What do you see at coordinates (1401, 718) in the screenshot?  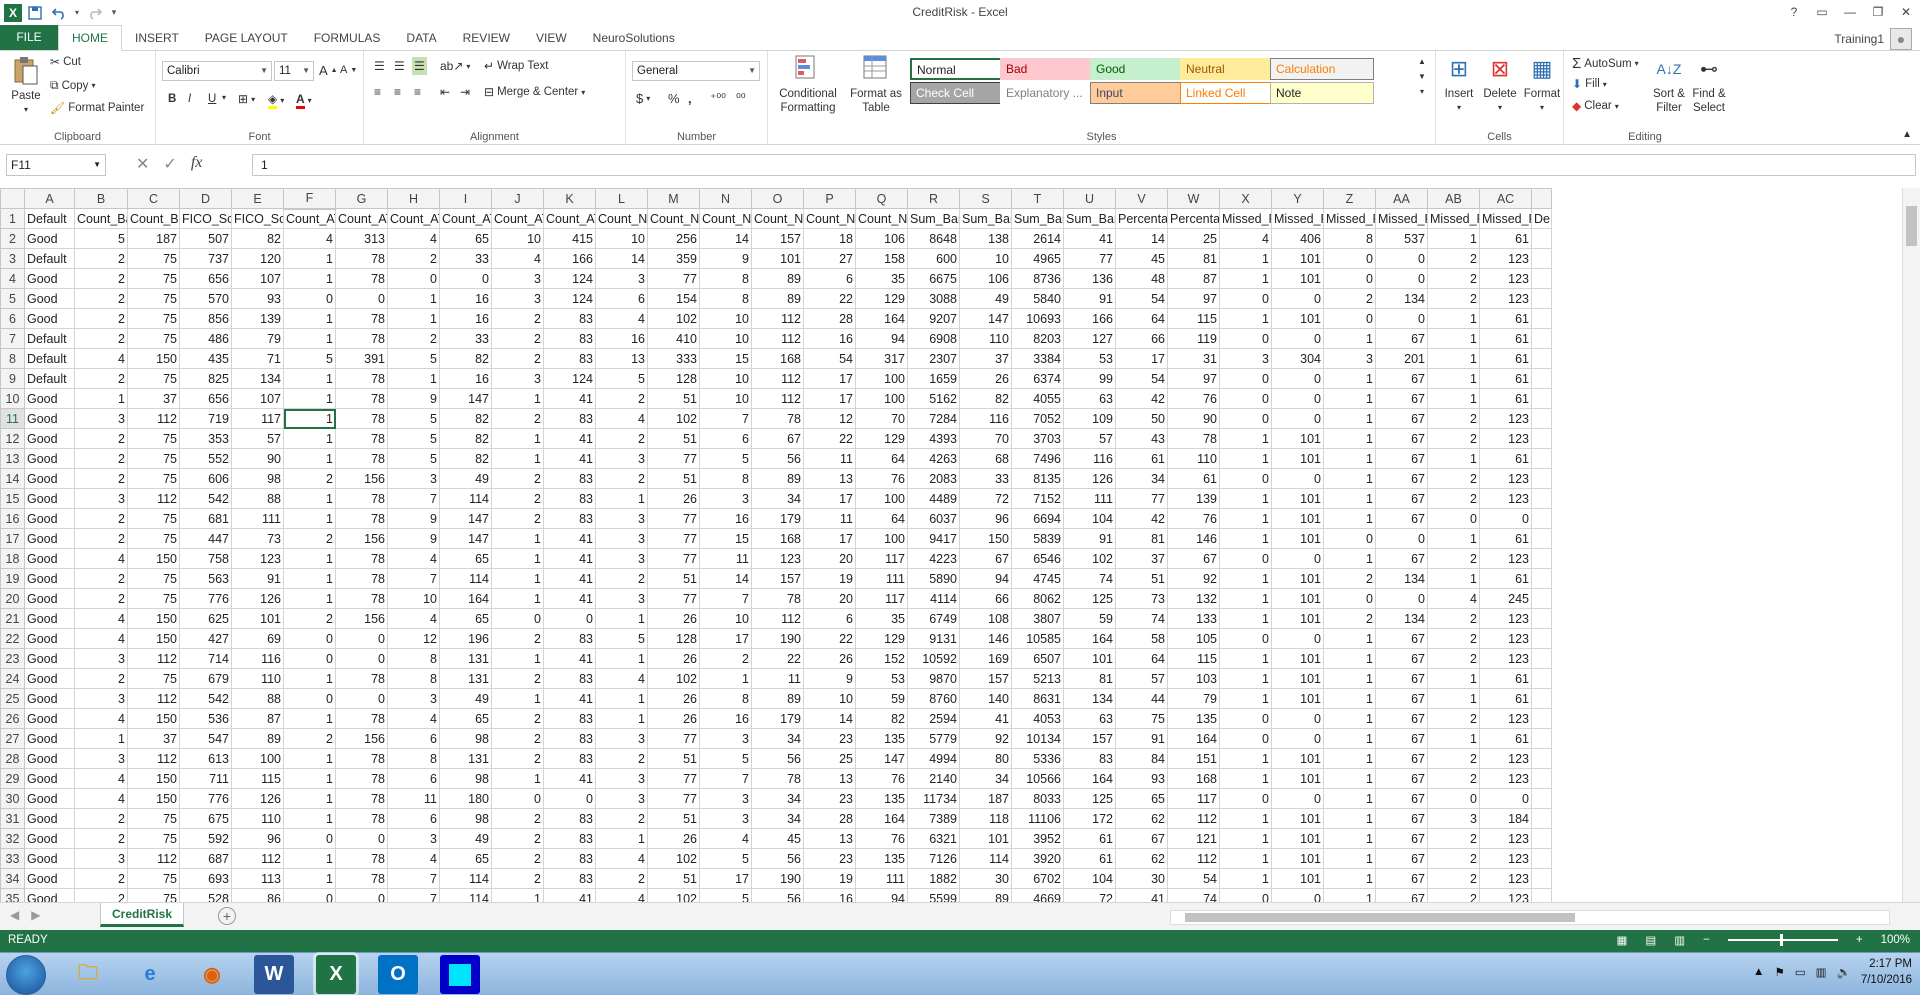 I see `data-cell: 67` at bounding box center [1401, 718].